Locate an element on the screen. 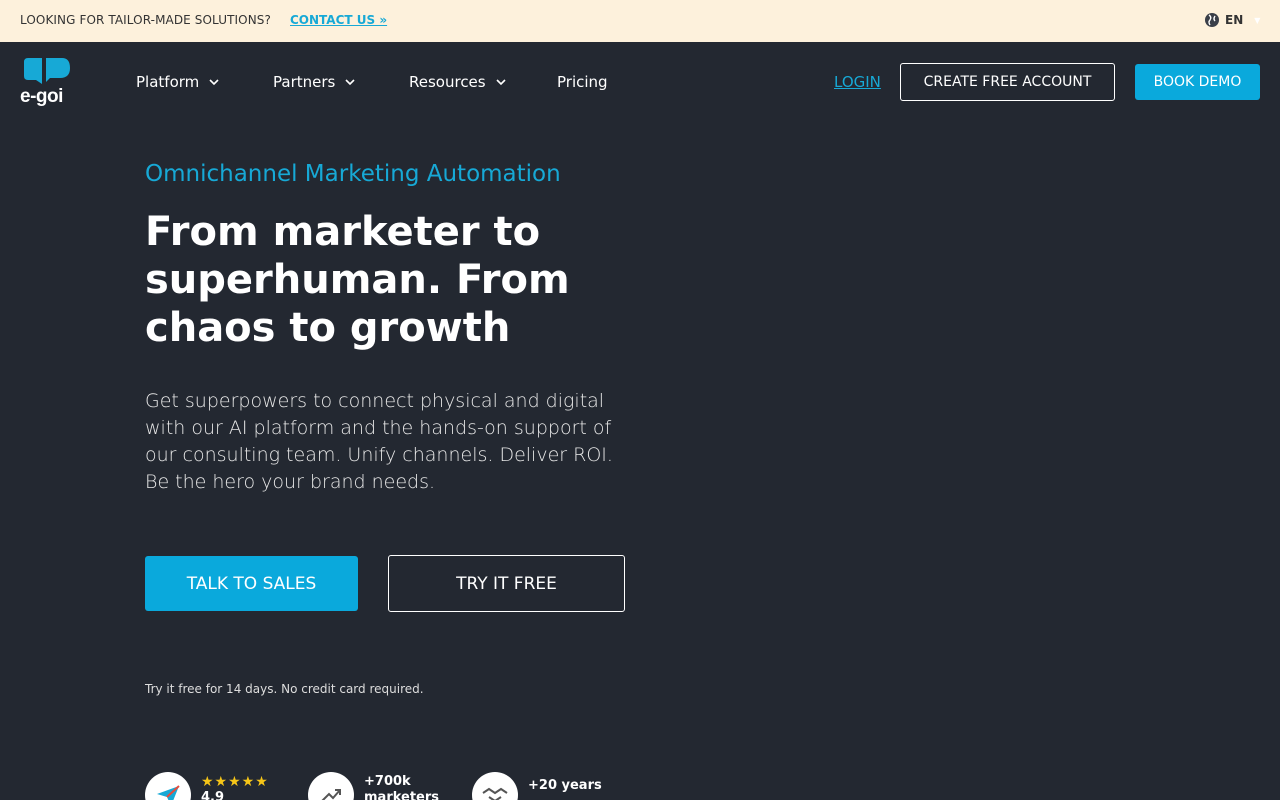  years-badge-icon is located at coordinates (495, 786).